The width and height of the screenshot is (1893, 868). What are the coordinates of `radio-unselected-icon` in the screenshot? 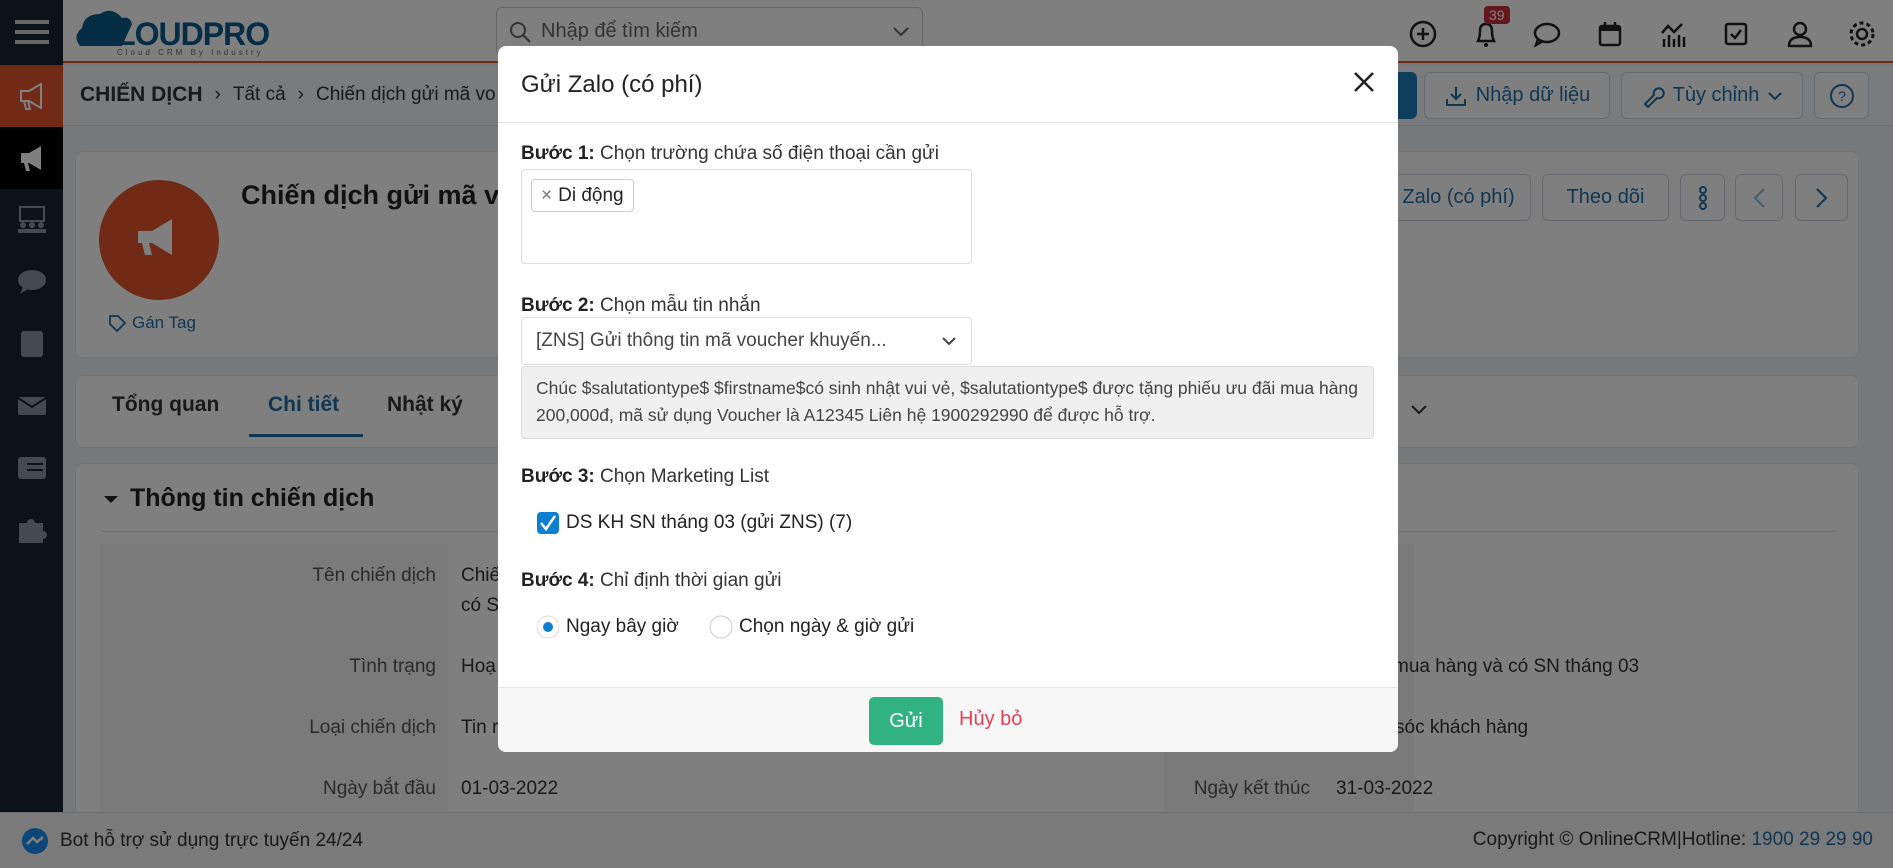 It's located at (721, 627).